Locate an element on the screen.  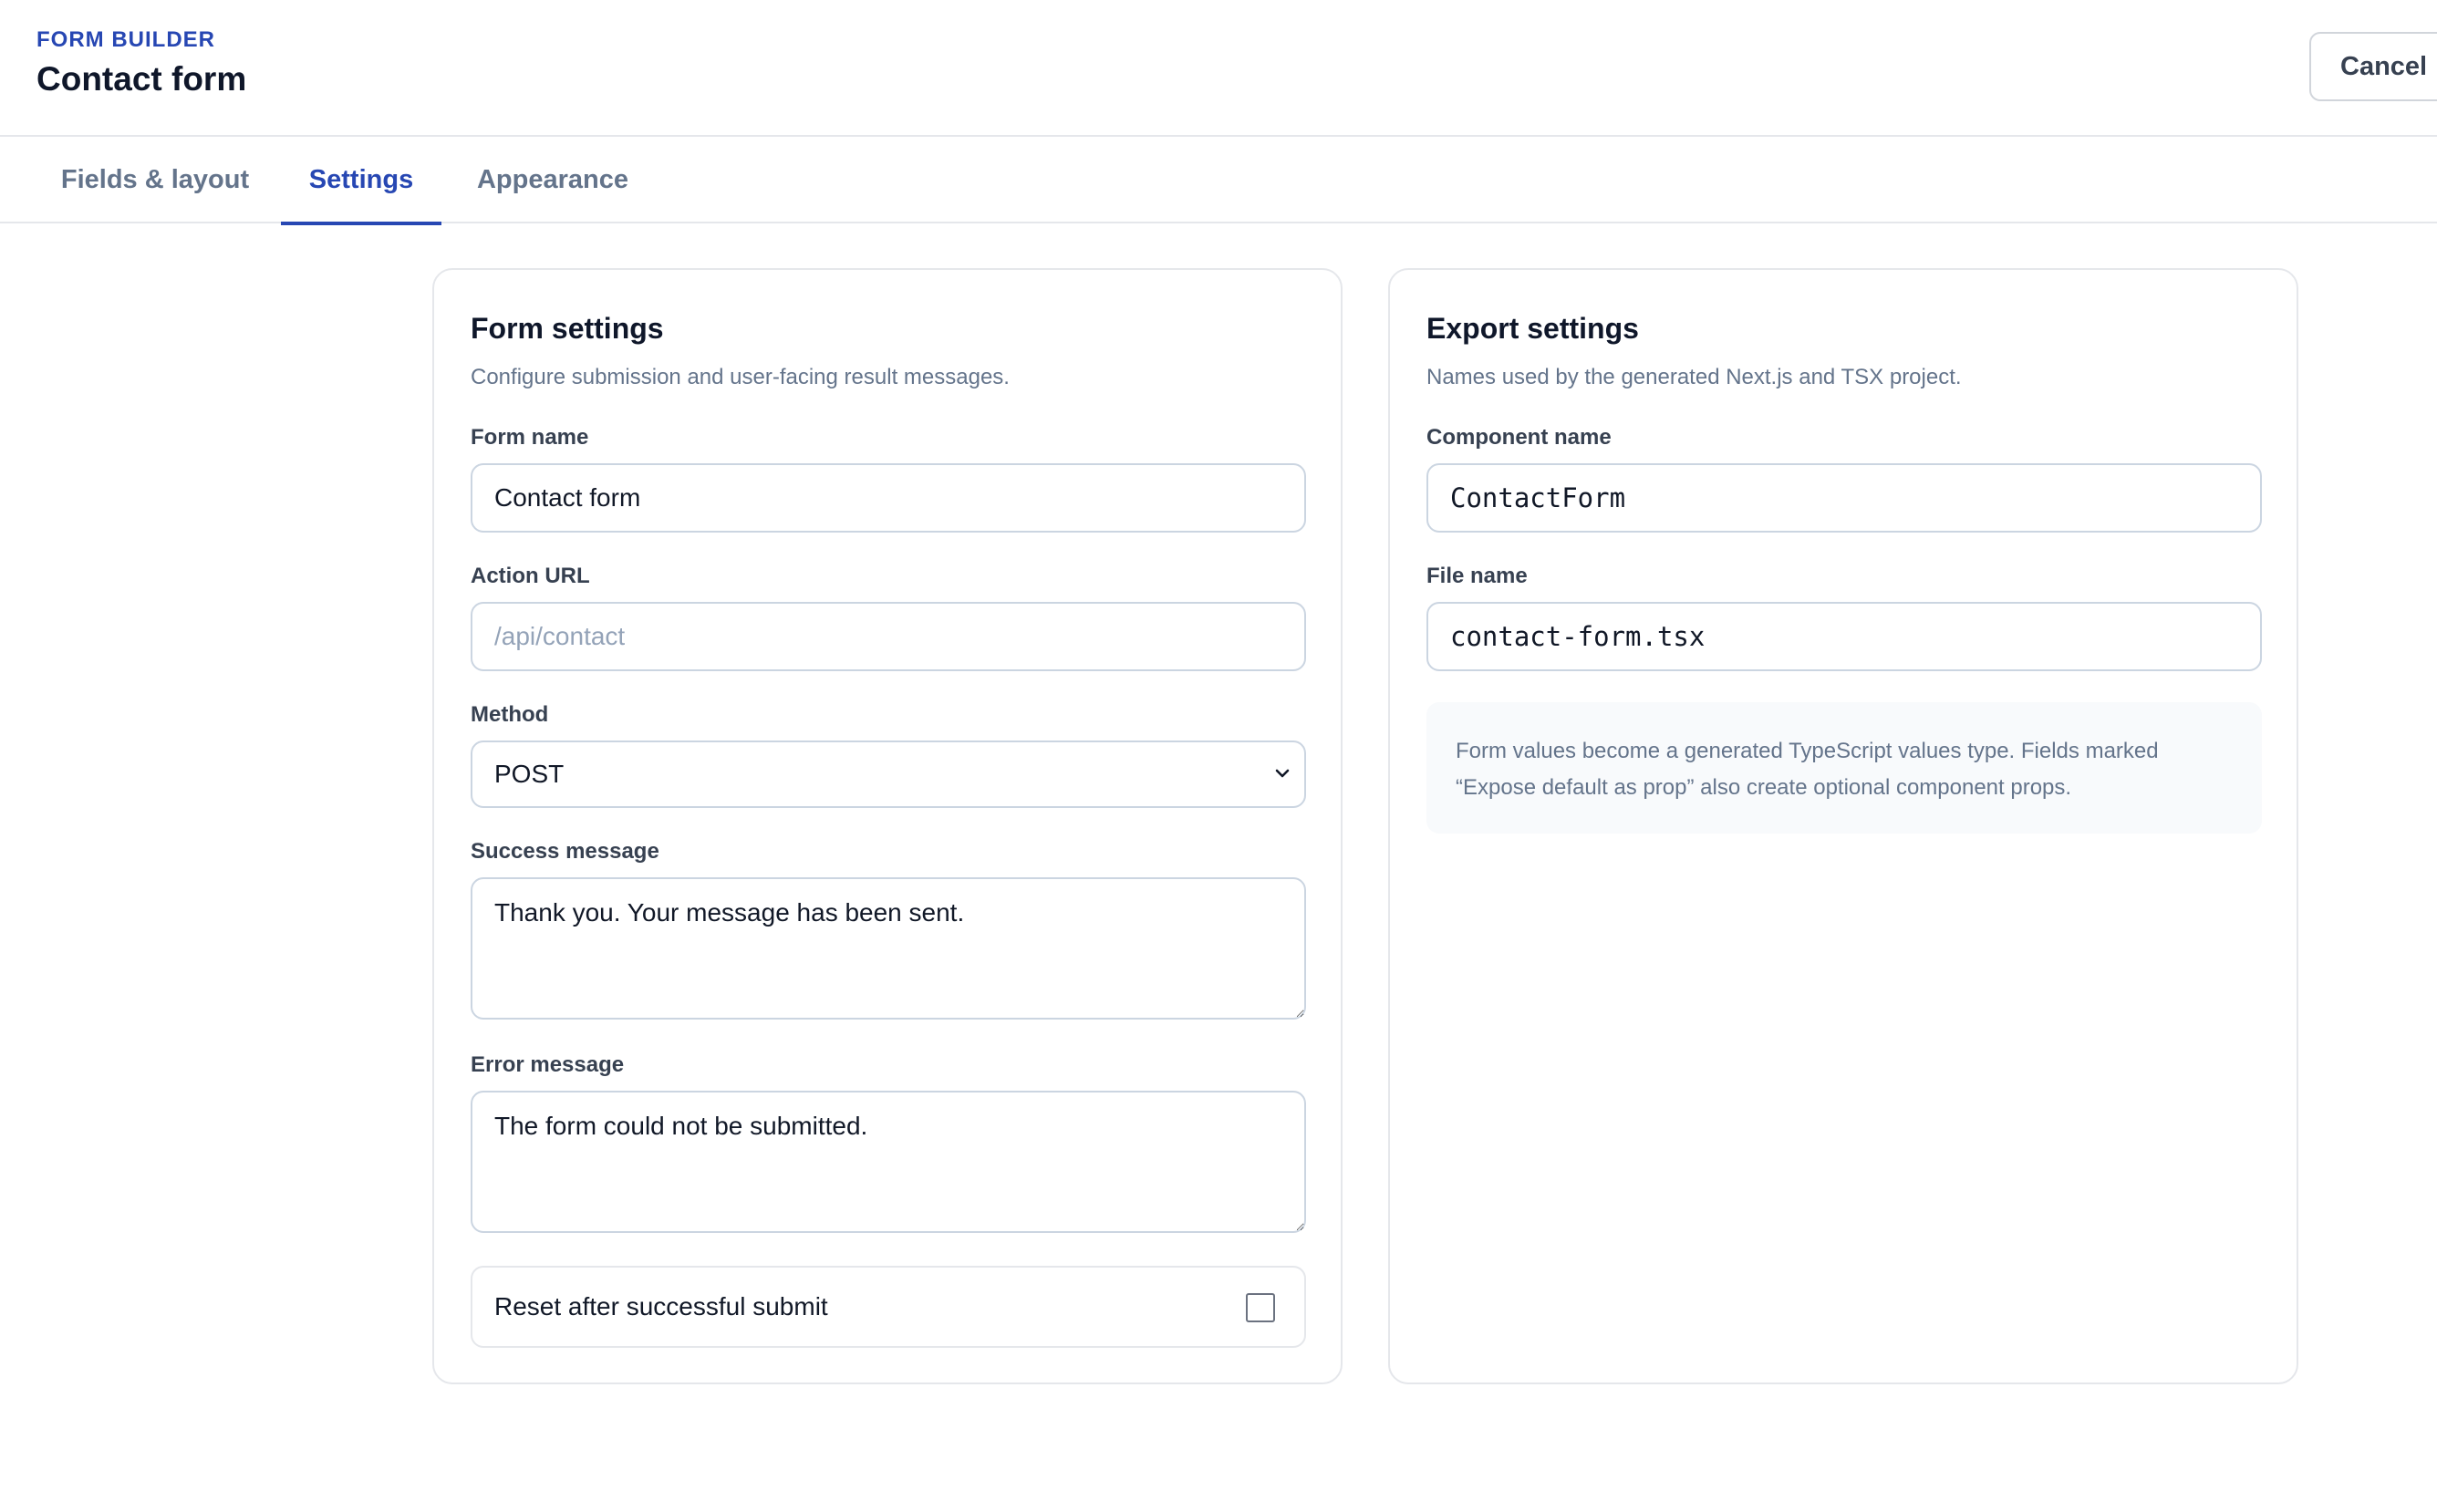
action-url-label: Action URL is located at coordinates (531, 576).